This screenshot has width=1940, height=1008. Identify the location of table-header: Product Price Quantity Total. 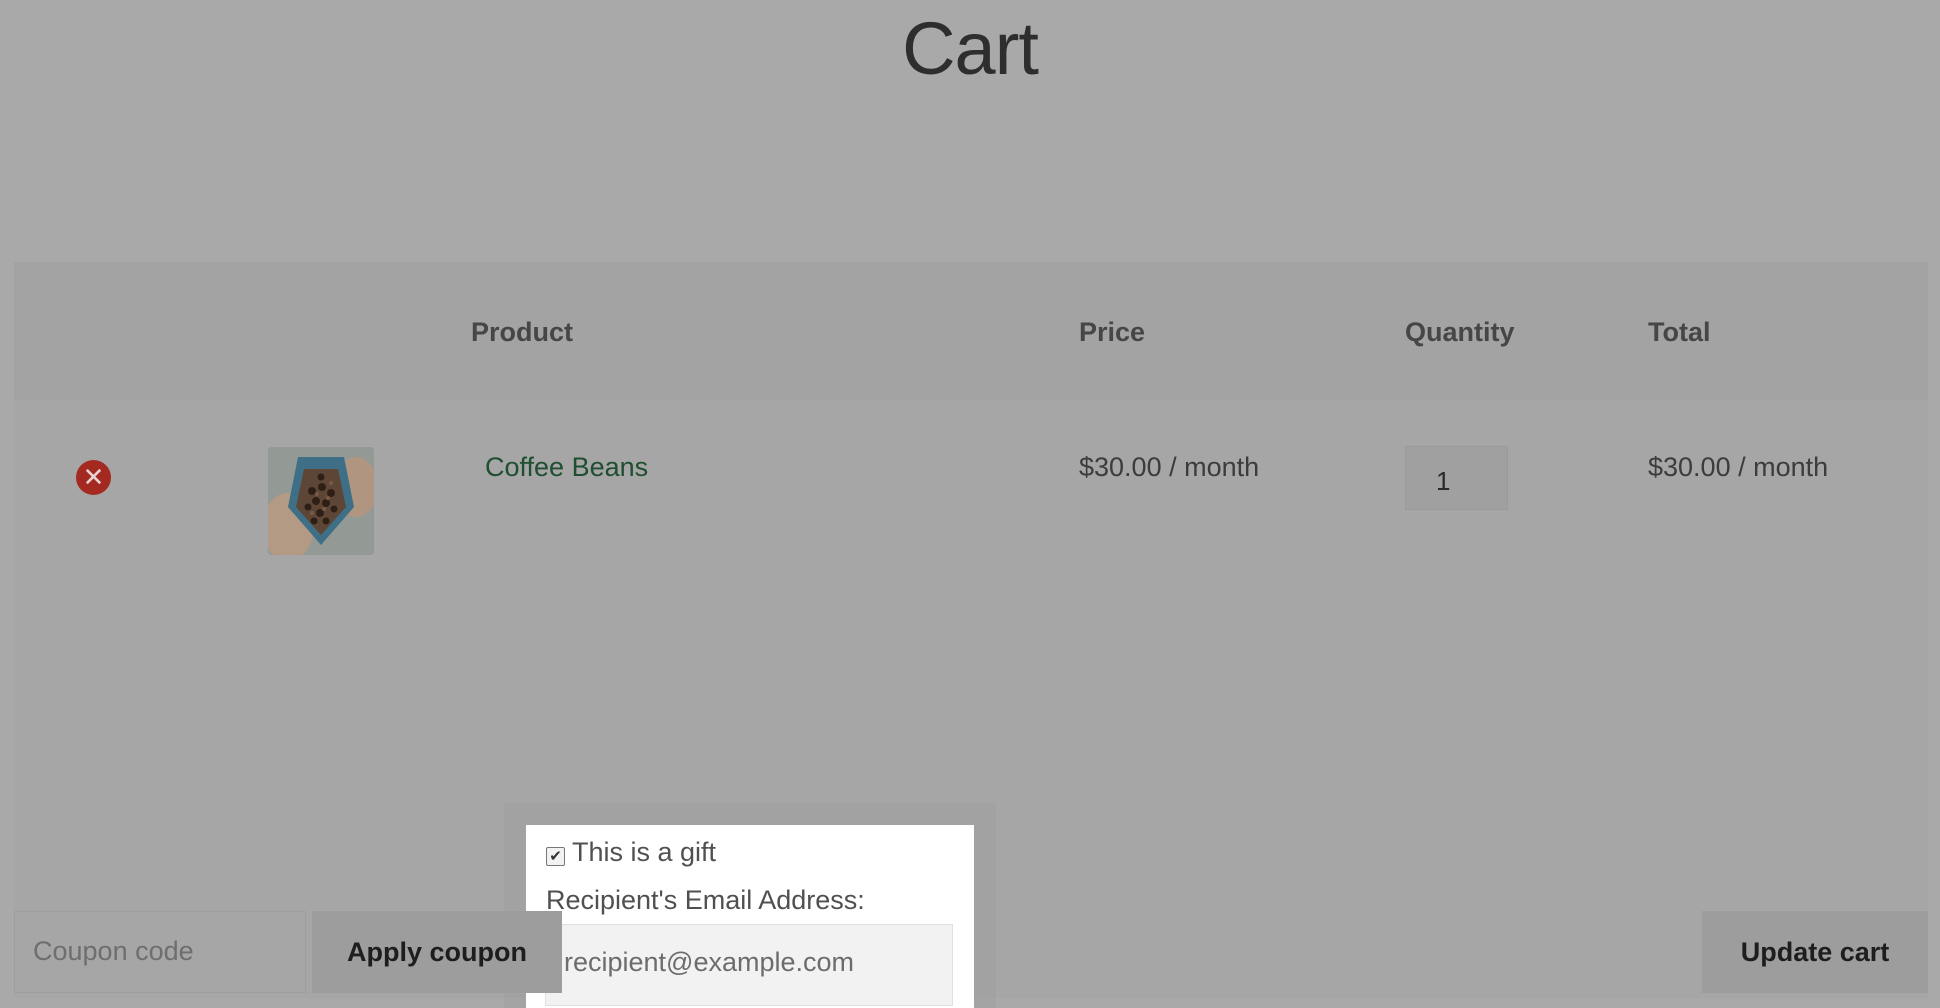
(971, 331).